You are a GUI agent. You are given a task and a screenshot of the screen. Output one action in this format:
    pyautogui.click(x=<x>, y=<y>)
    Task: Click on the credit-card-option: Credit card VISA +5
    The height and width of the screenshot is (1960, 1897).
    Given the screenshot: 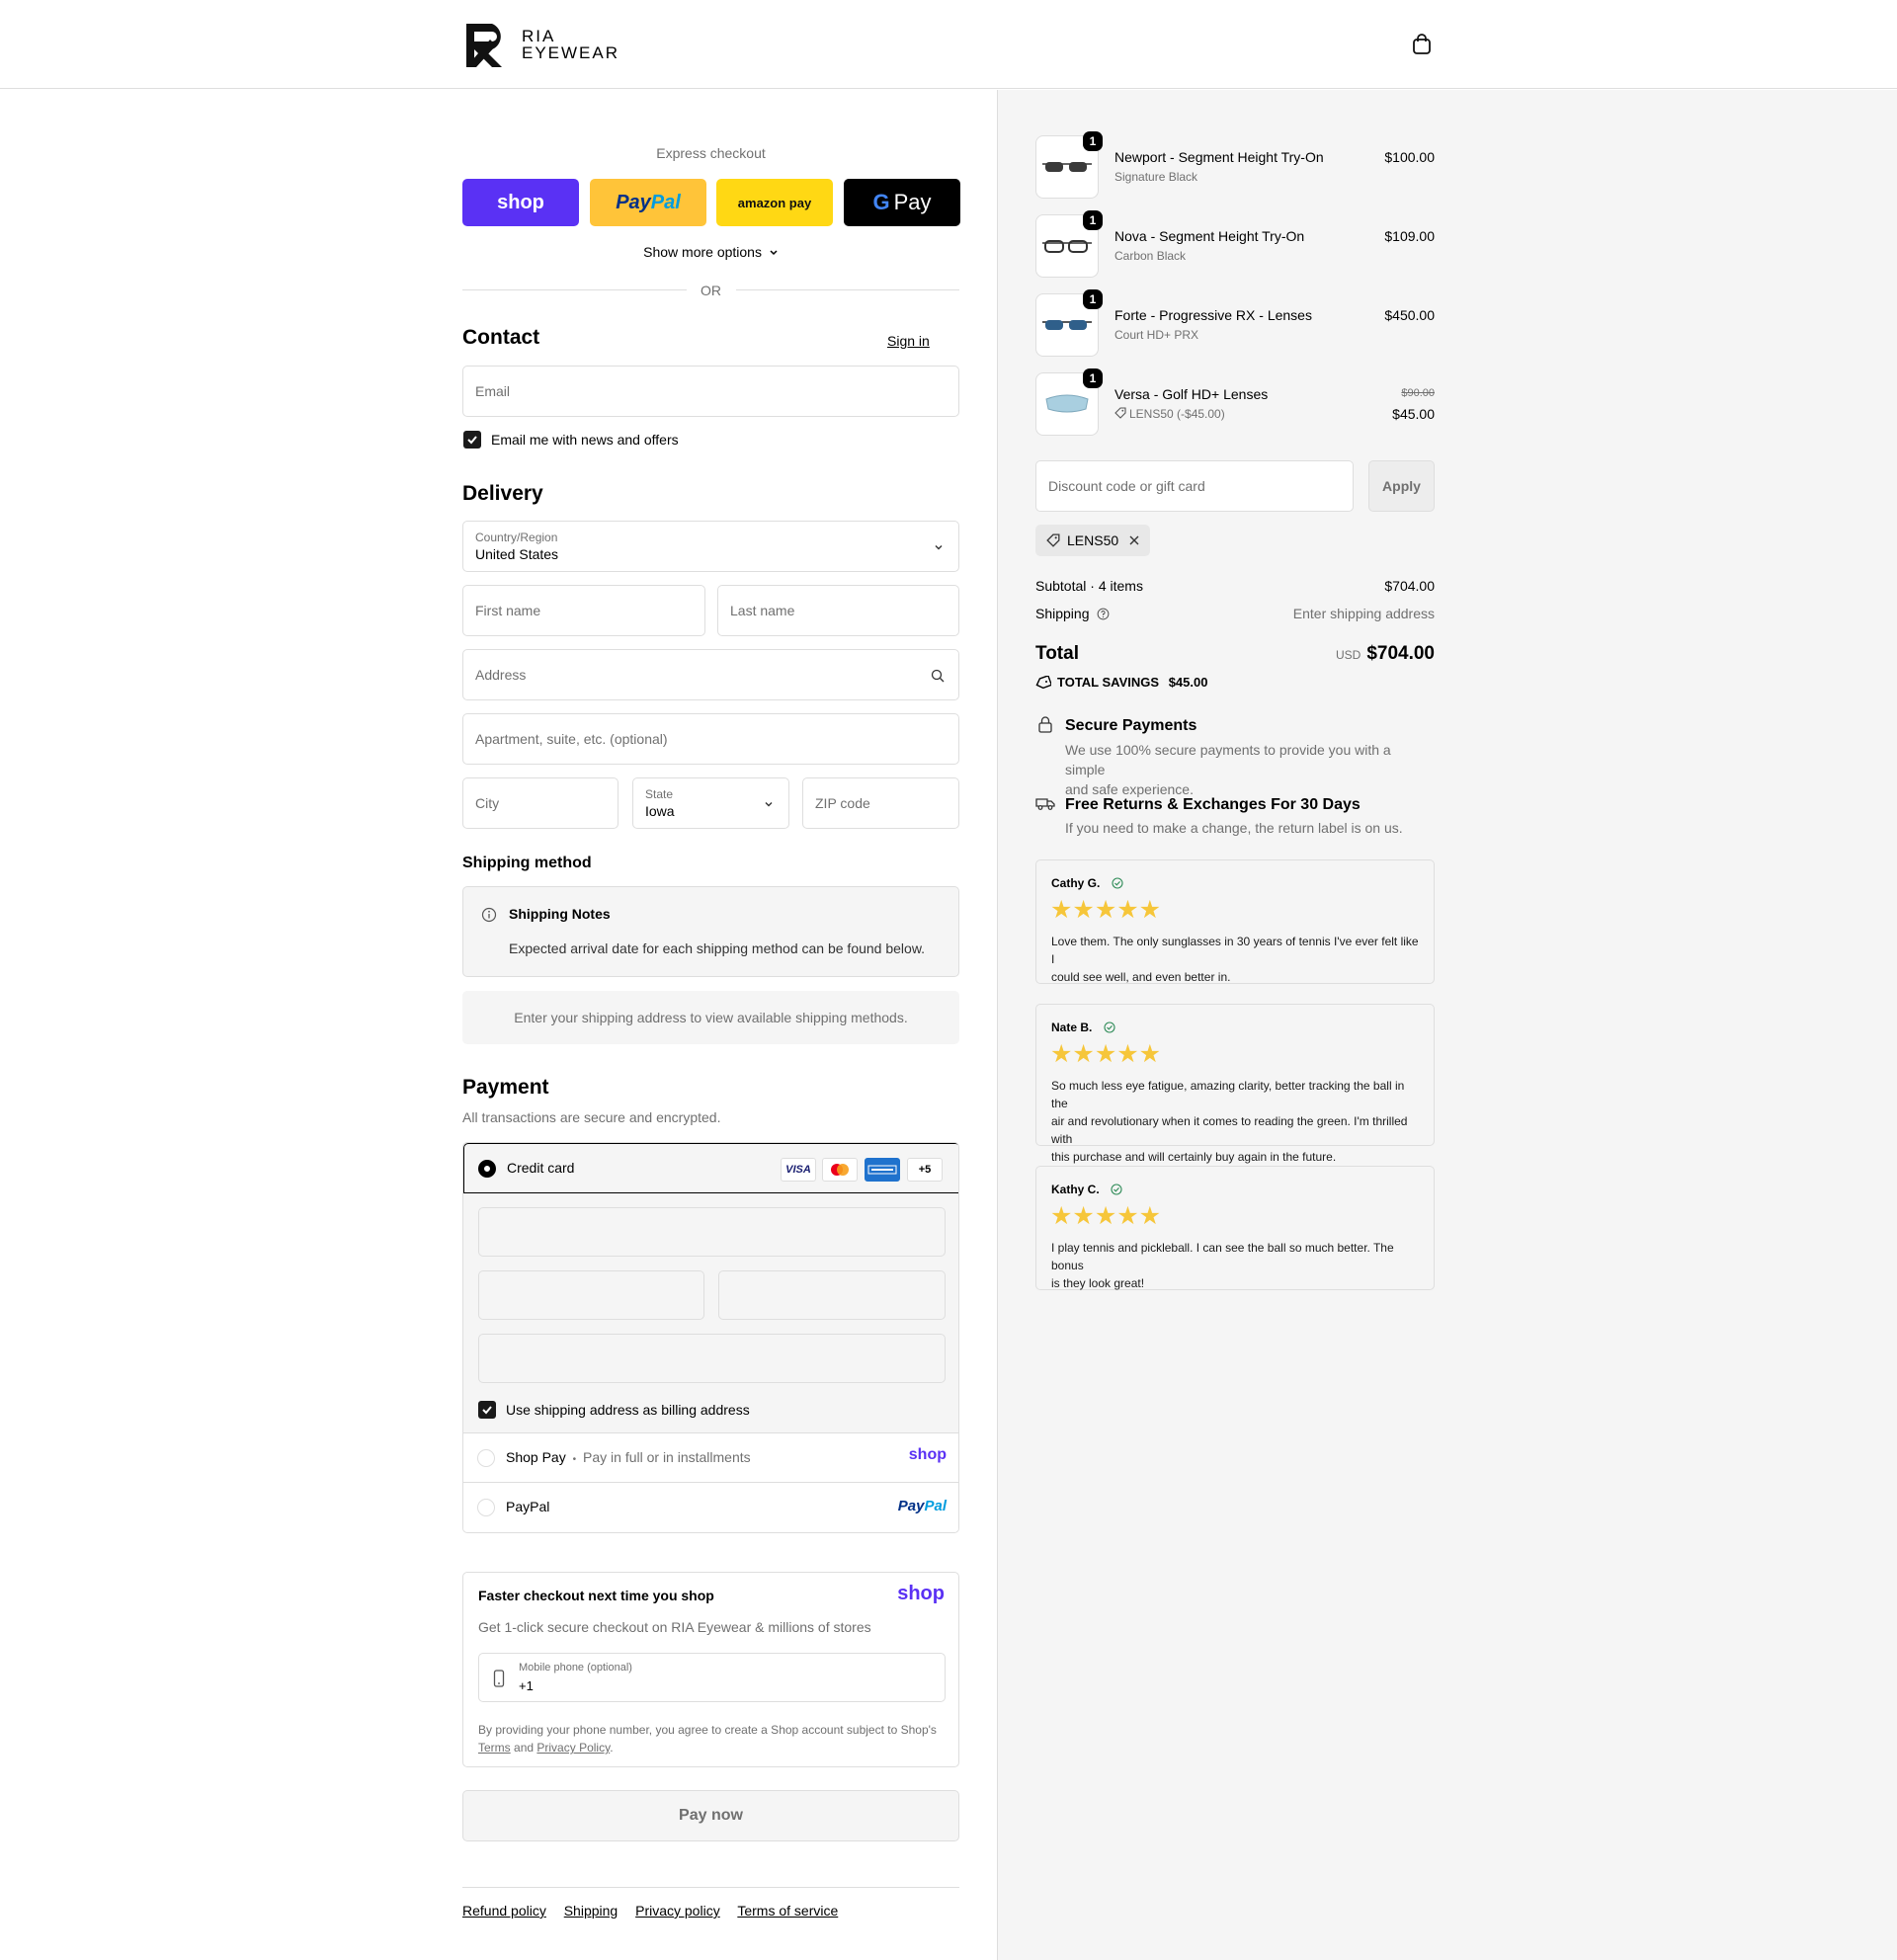 What is the action you would take?
    pyautogui.click(x=710, y=1168)
    